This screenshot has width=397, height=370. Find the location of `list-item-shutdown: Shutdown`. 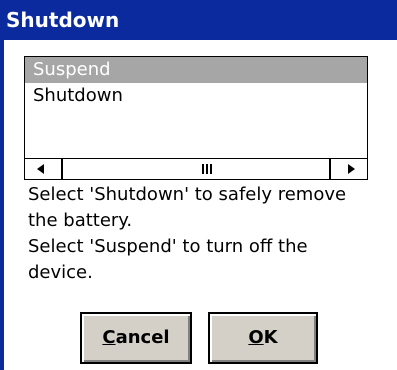

list-item-shutdown: Shutdown is located at coordinates (196, 96).